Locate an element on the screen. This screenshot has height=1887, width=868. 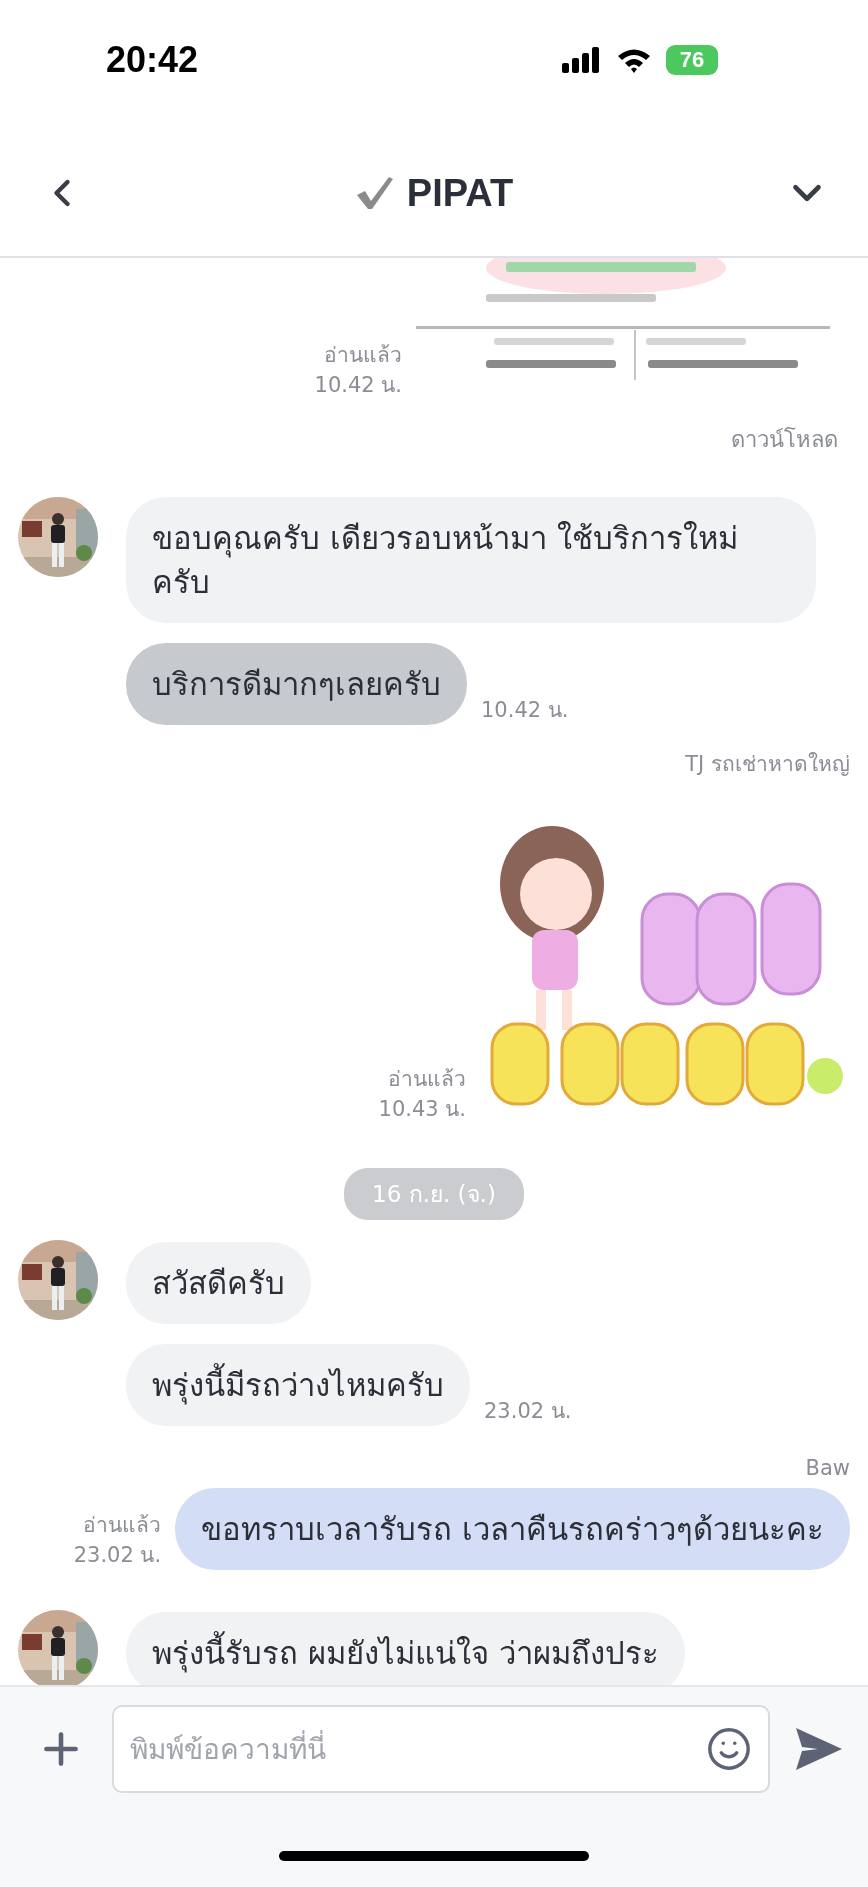
message-bubble: ขอบคุณครับ เดียวรอบหน้ามา ใช้บริการใหม่ครับ is located at coordinates (471, 560).